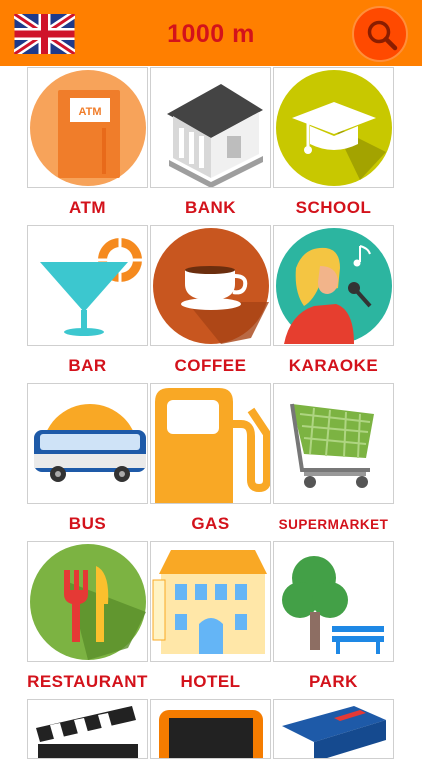  I want to click on category-tile-supermarket, so click(333, 443).